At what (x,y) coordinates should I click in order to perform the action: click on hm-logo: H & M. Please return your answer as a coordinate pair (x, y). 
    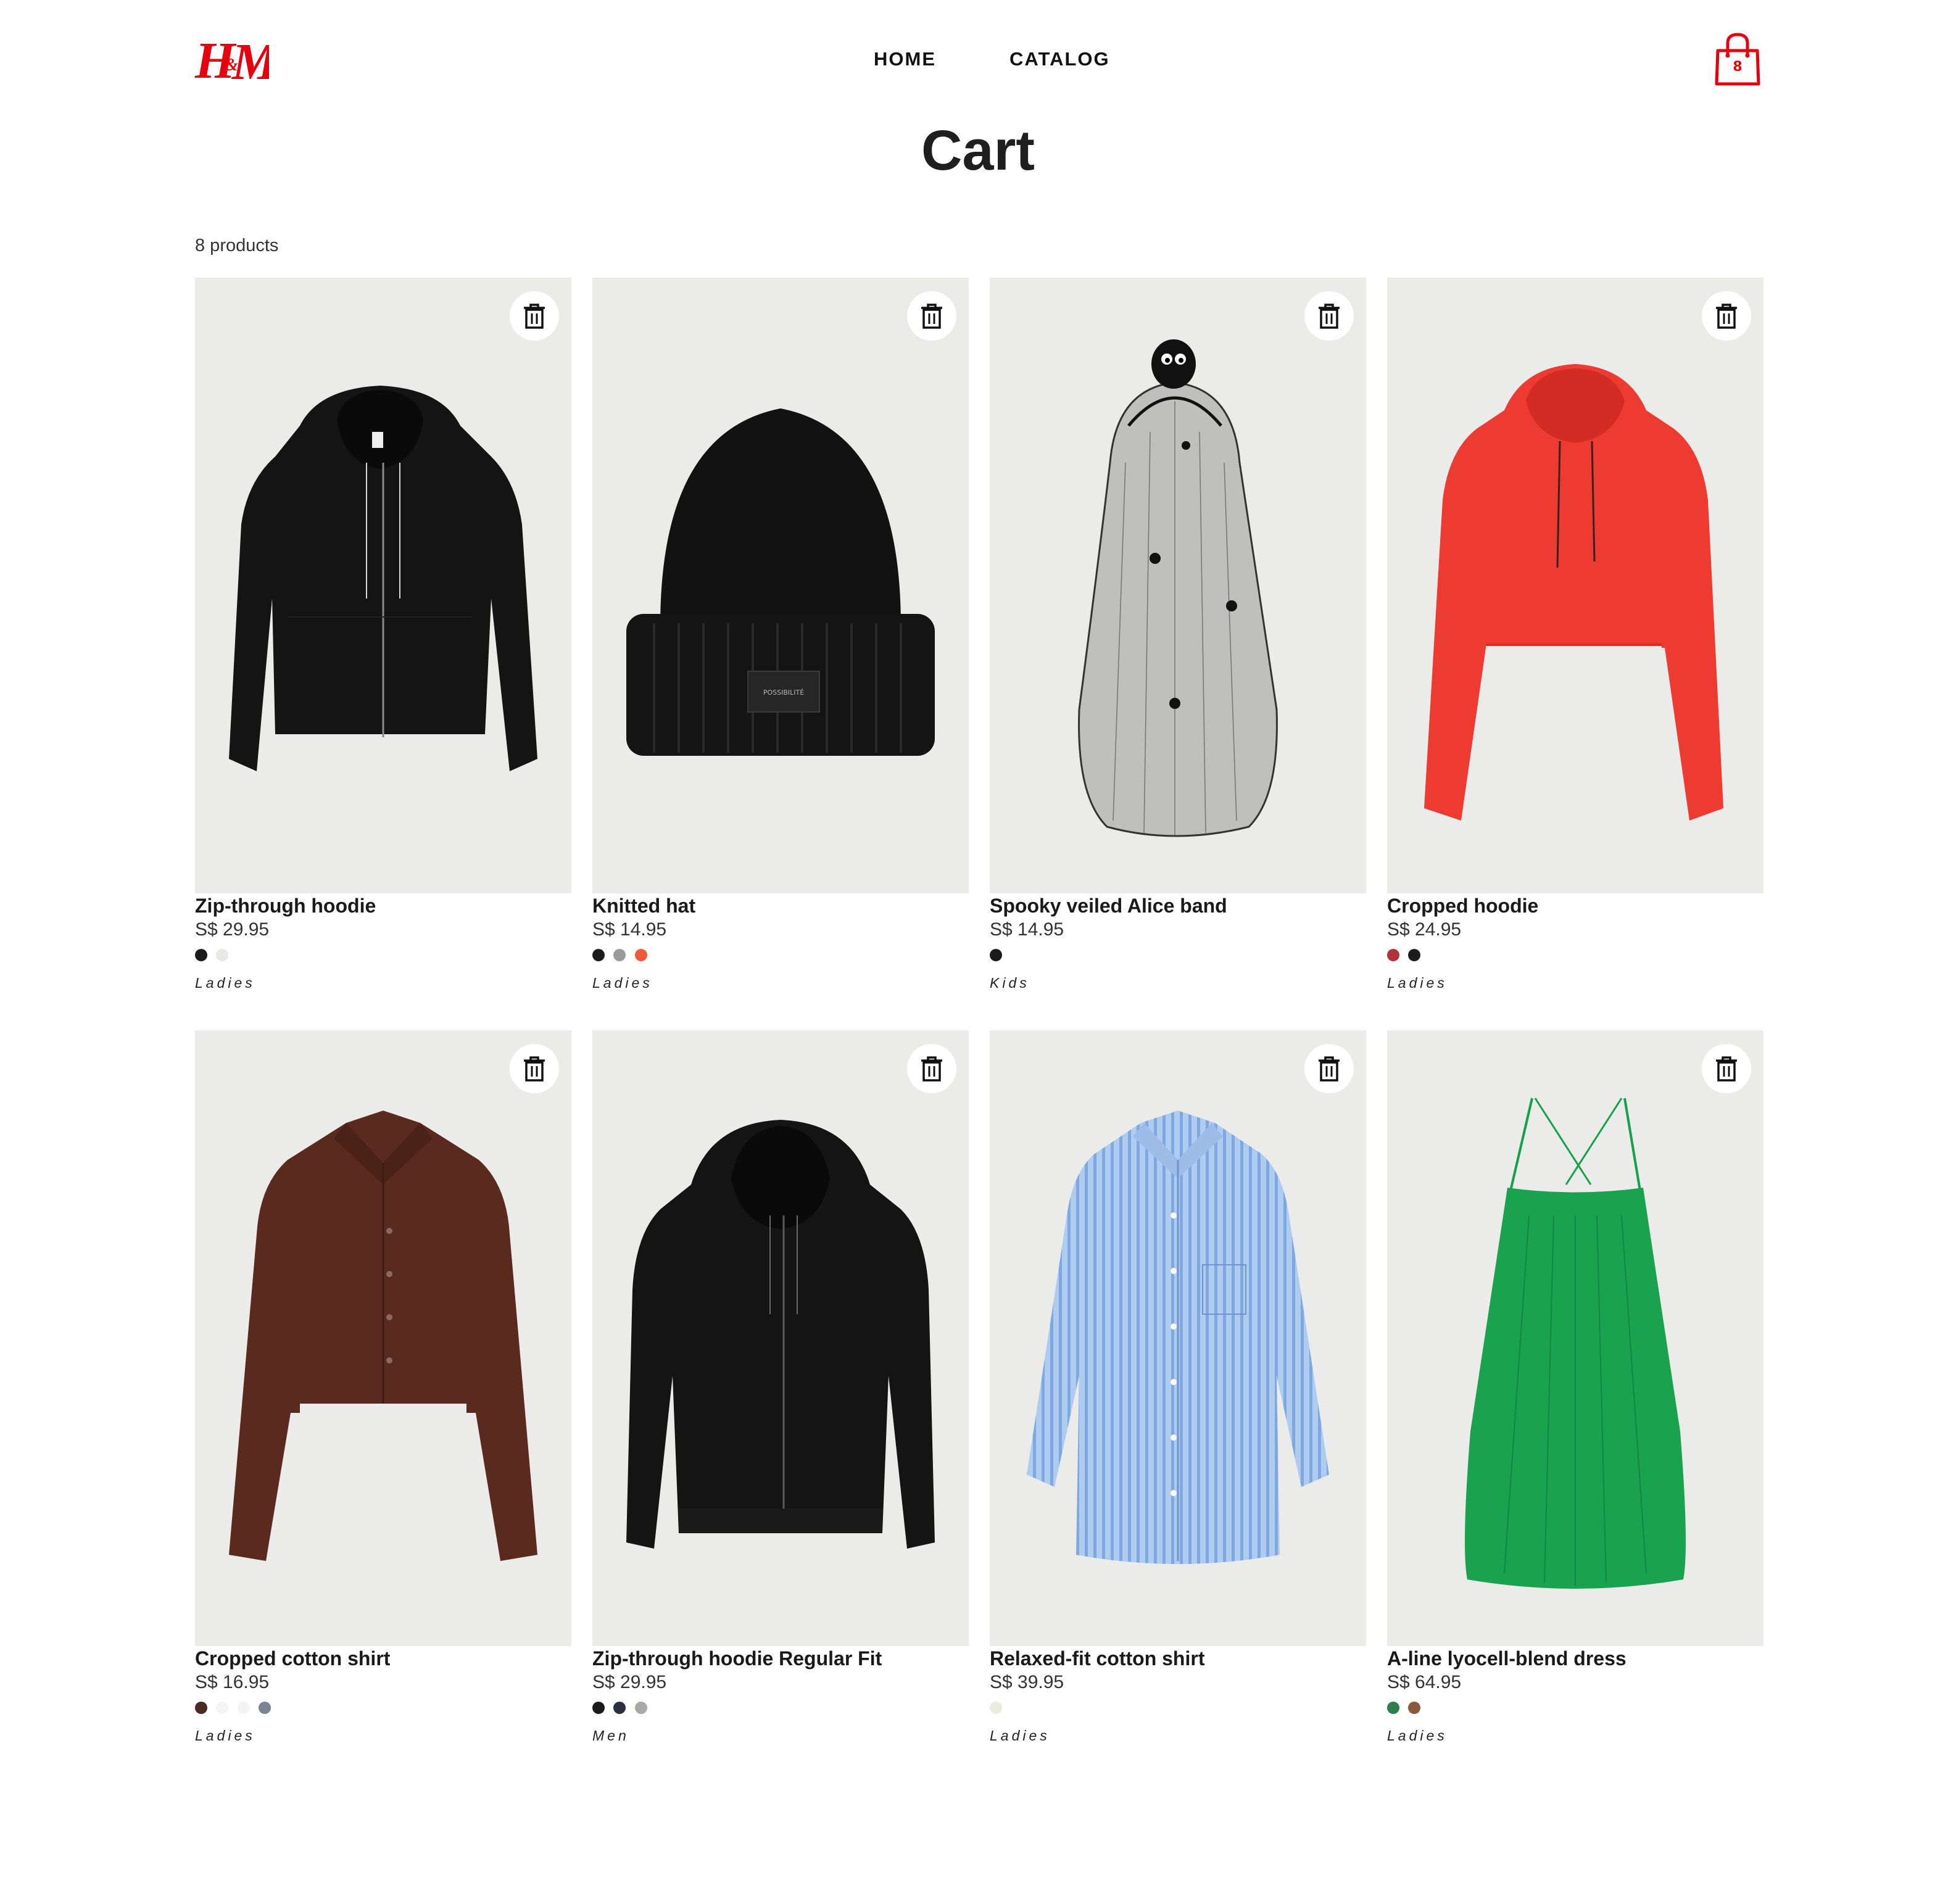
    Looking at the image, I should click on (239, 61).